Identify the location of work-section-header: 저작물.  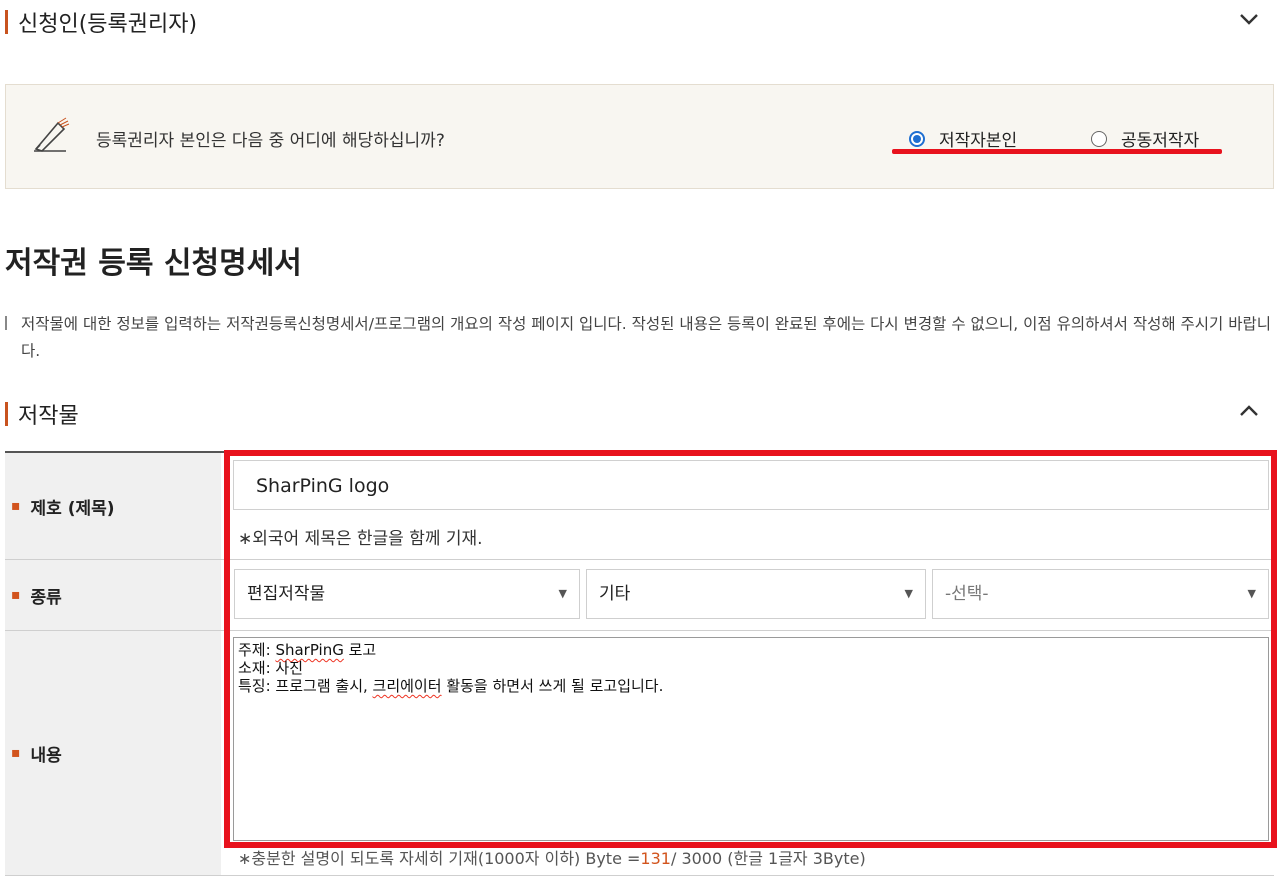
(42, 414).